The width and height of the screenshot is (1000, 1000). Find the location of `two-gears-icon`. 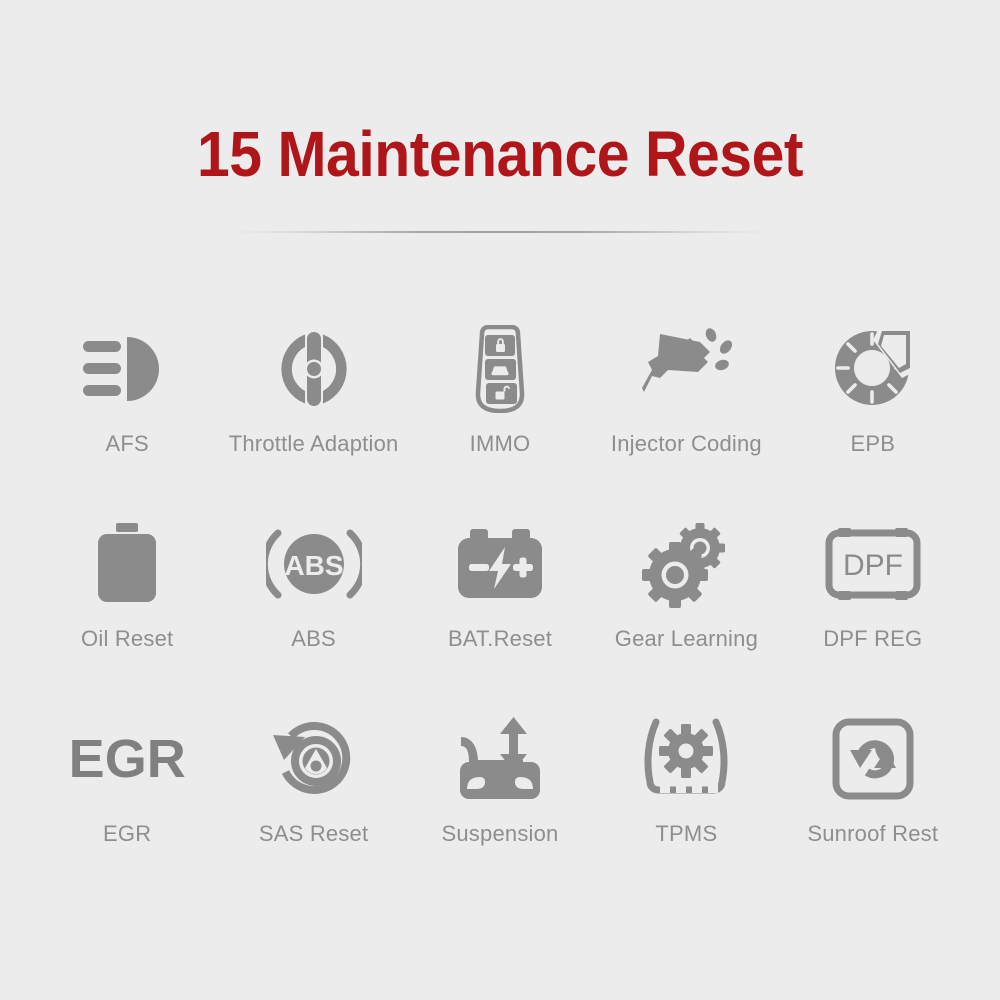

two-gears-icon is located at coordinates (686, 564).